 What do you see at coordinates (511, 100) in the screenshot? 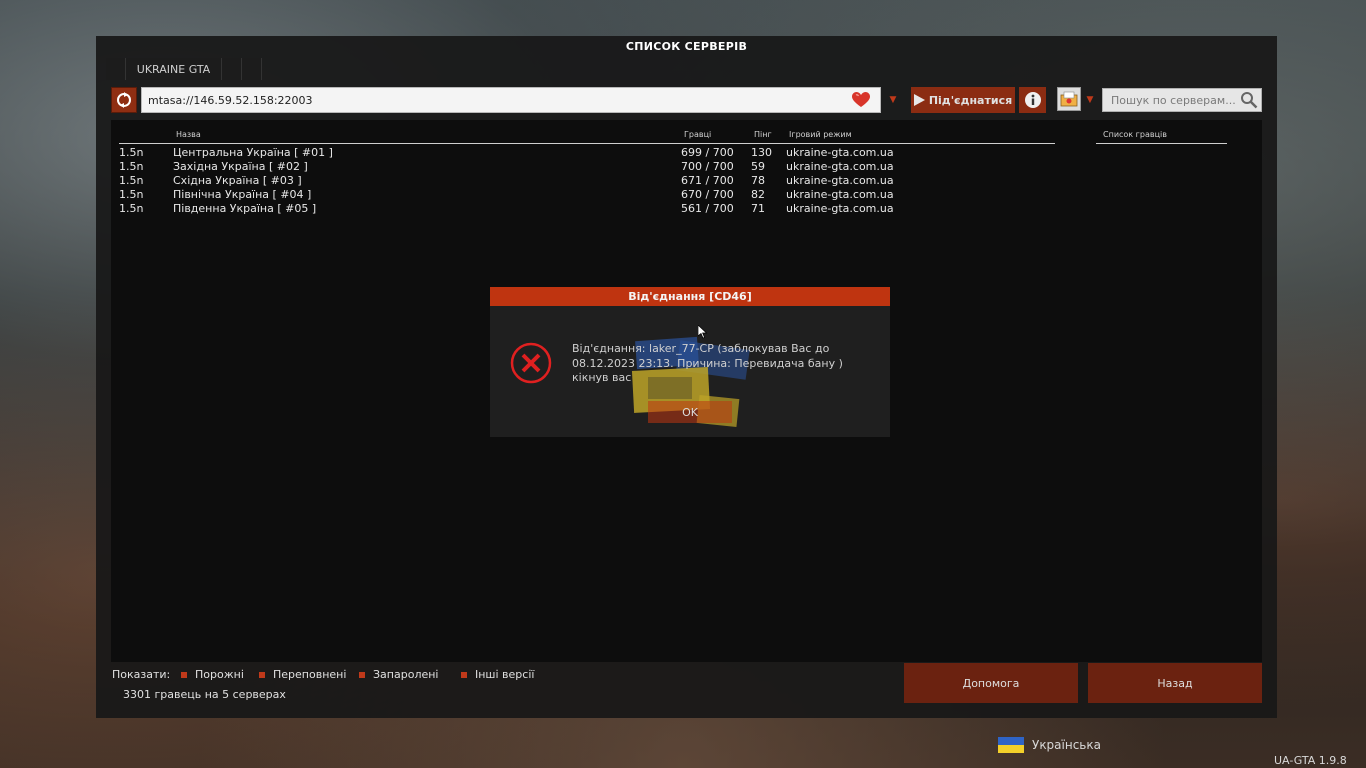
I see `address-input: mtasa://146.59.52.158:22003` at bounding box center [511, 100].